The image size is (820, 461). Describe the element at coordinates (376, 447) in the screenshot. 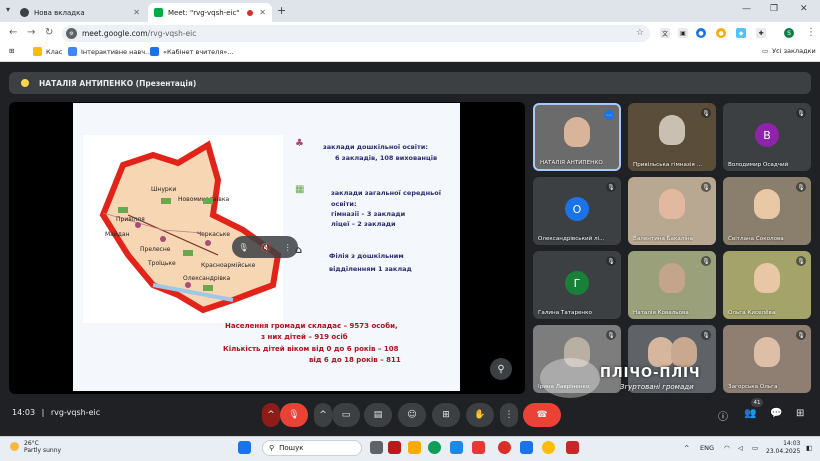

I see `task-view-icon` at that location.